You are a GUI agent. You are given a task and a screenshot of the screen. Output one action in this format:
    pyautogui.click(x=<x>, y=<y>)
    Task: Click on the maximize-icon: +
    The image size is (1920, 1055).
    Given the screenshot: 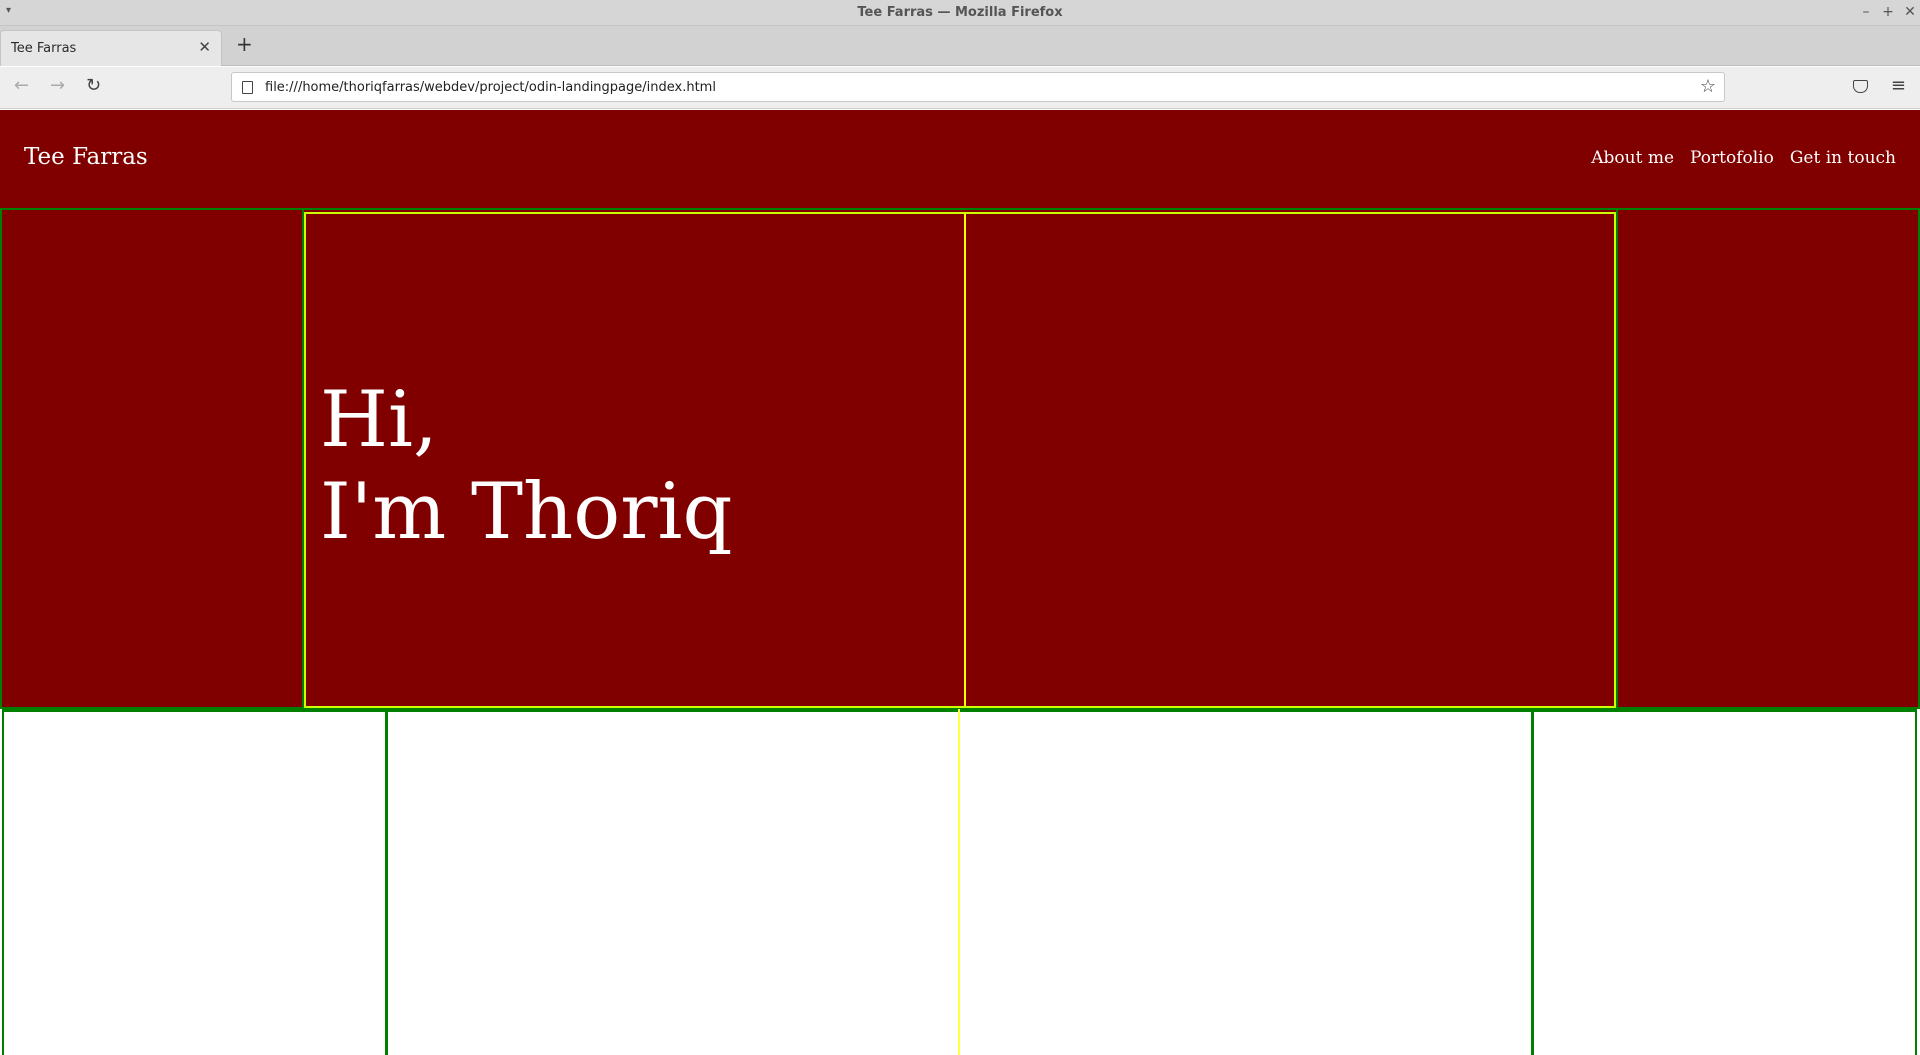 What is the action you would take?
    pyautogui.click(x=1888, y=12)
    